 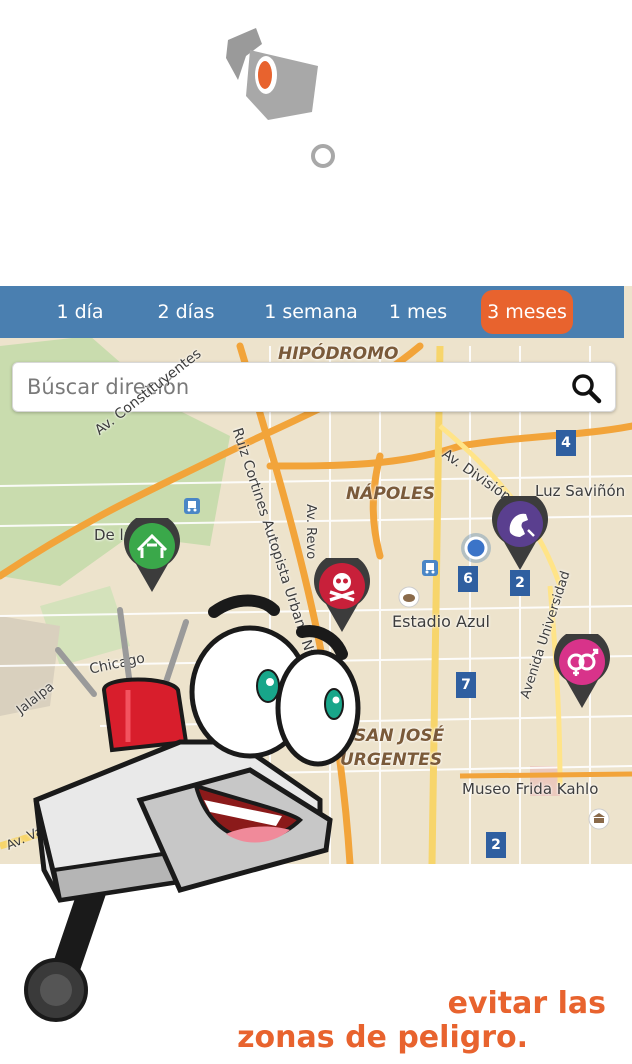 What do you see at coordinates (520, 534) in the screenshot?
I see `phone-pin-icon` at bounding box center [520, 534].